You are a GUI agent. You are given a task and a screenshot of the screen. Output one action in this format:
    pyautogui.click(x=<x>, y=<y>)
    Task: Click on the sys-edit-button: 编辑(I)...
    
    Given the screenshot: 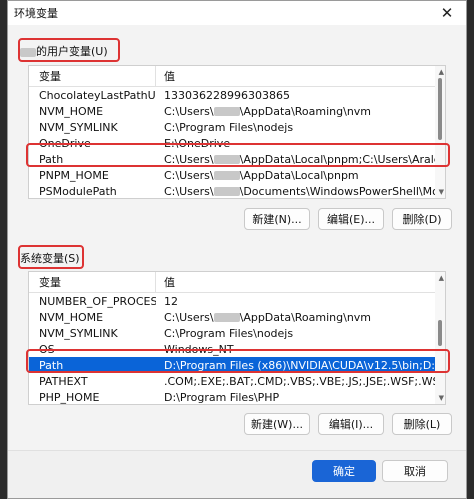 What is the action you would take?
    pyautogui.click(x=351, y=424)
    